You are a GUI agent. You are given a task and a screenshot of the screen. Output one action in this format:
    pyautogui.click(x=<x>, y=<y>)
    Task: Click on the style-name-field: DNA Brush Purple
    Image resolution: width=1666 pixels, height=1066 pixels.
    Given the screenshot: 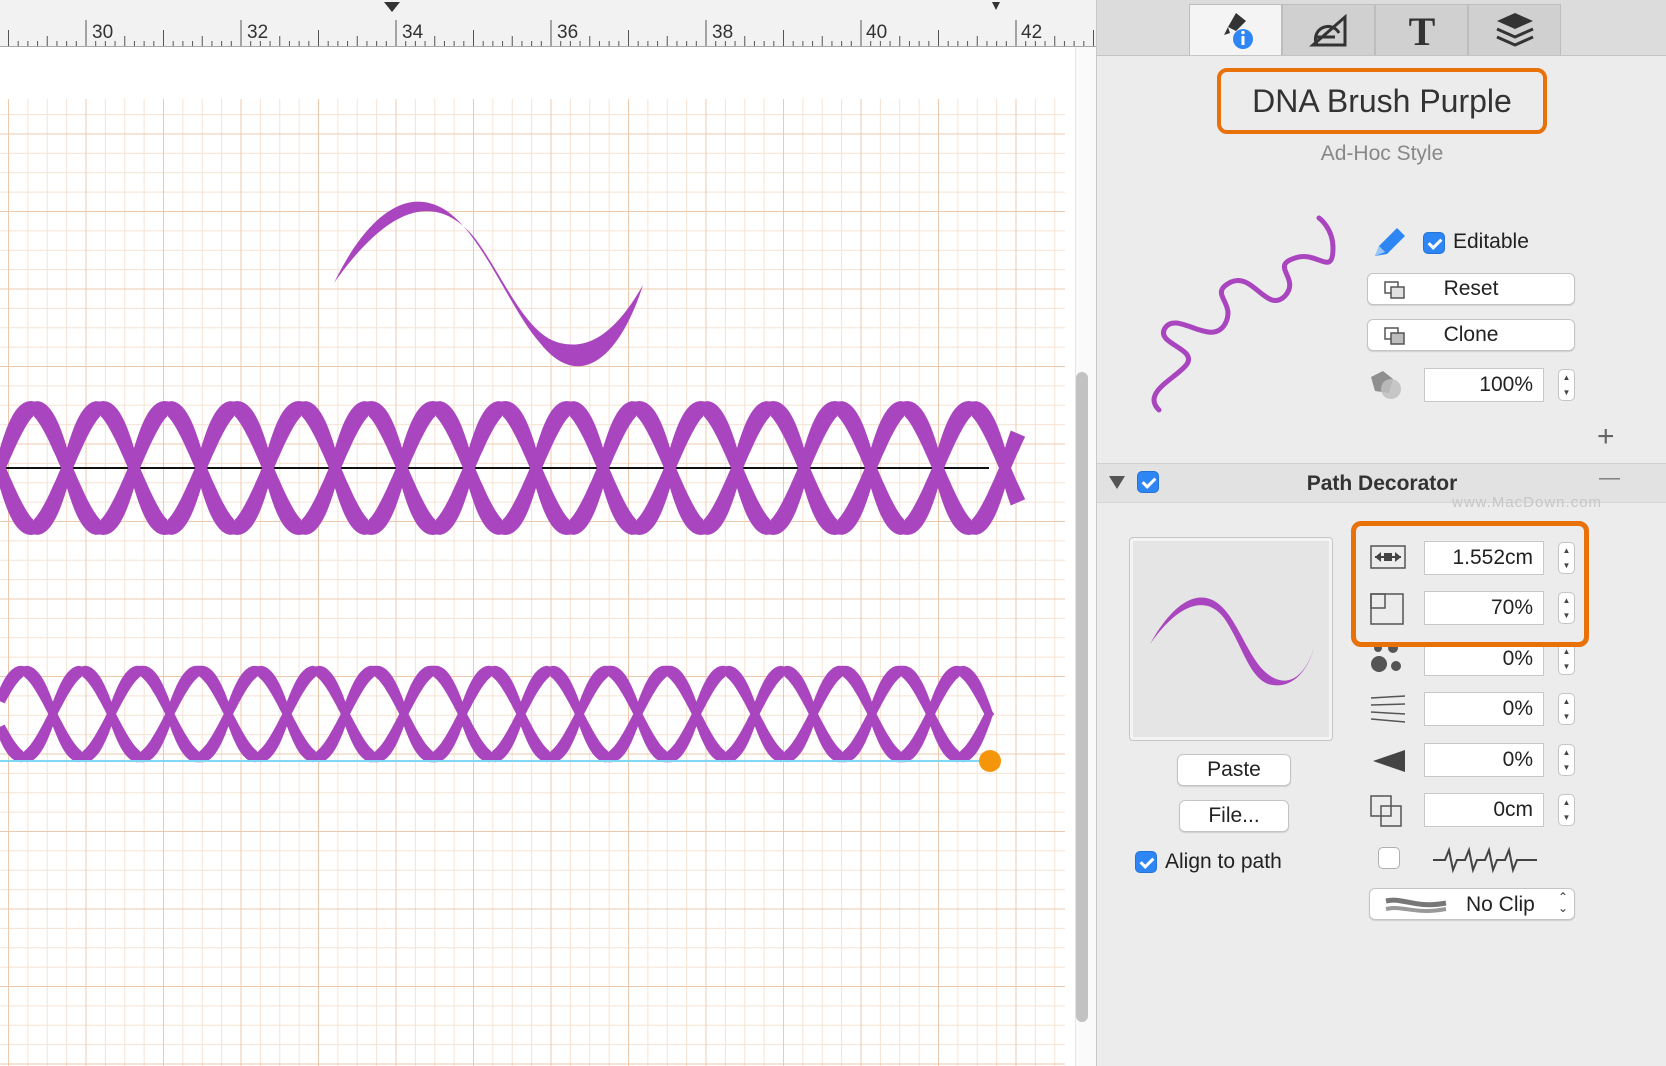 What is the action you would take?
    pyautogui.click(x=1382, y=101)
    